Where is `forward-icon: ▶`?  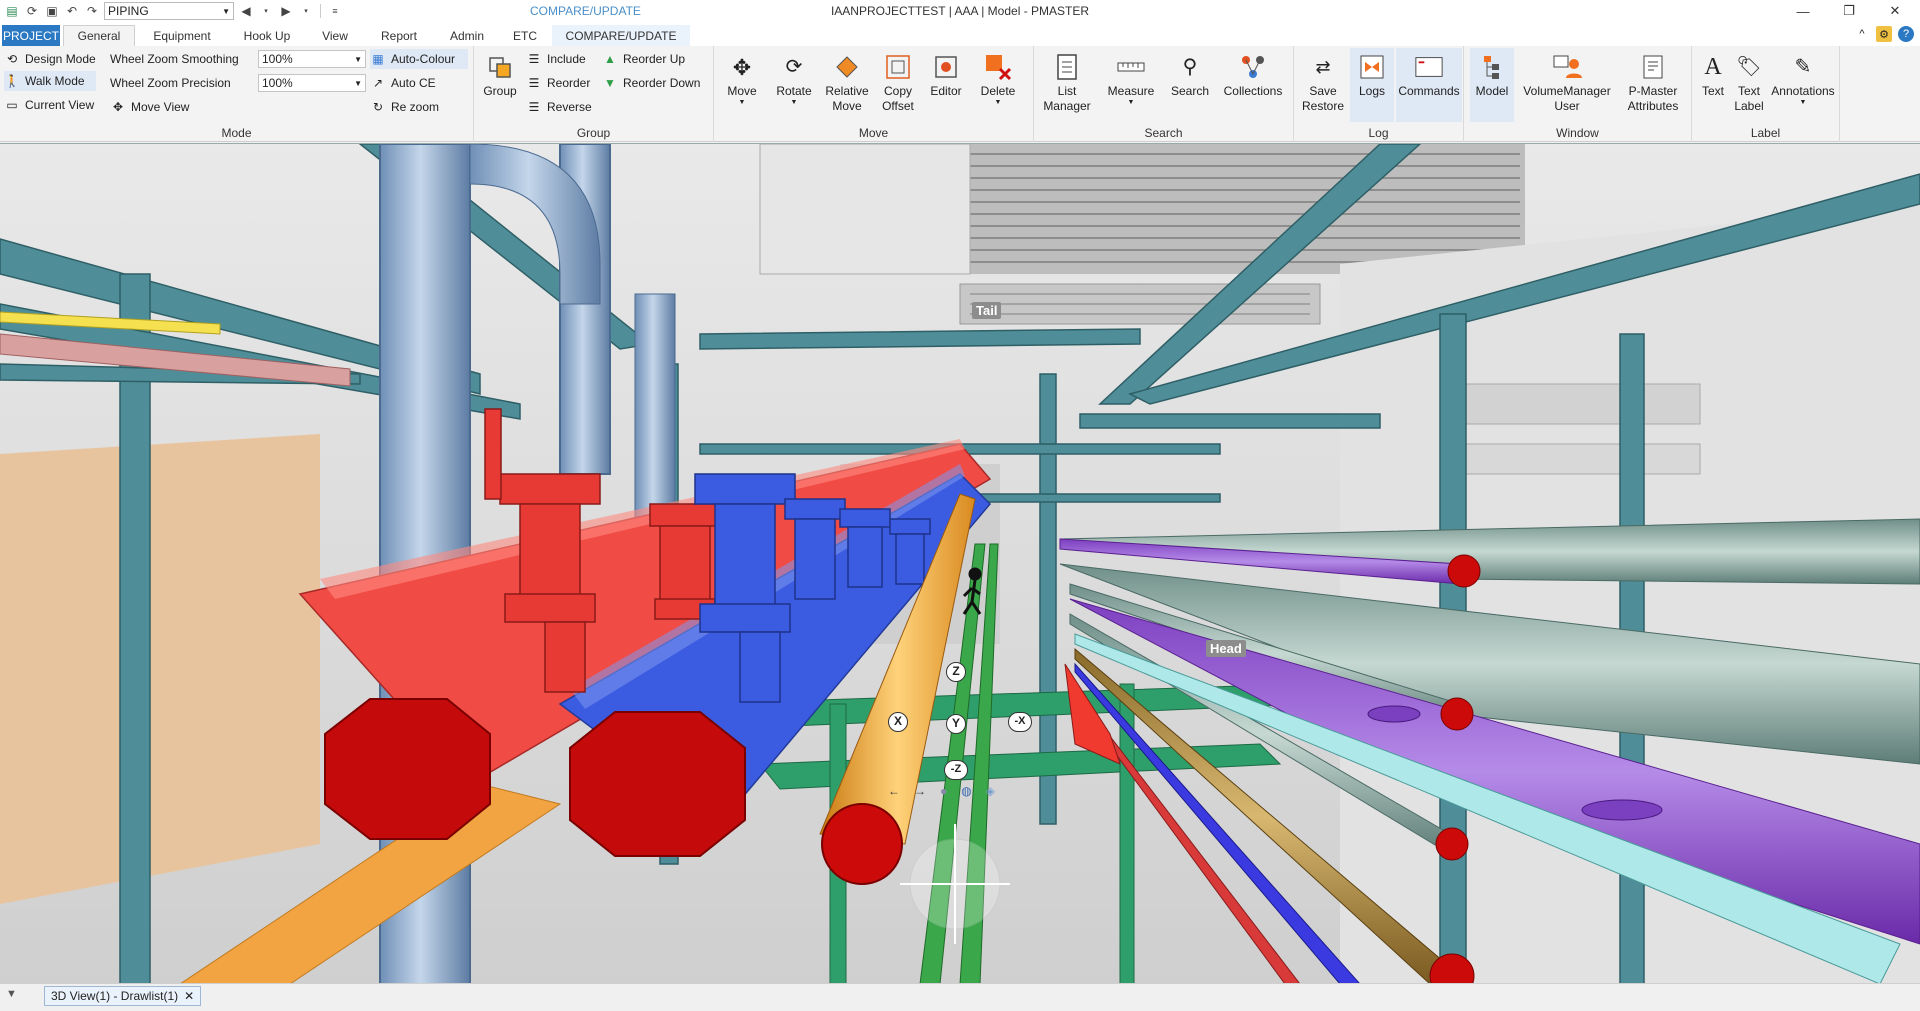
forward-icon: ▶ is located at coordinates (286, 11).